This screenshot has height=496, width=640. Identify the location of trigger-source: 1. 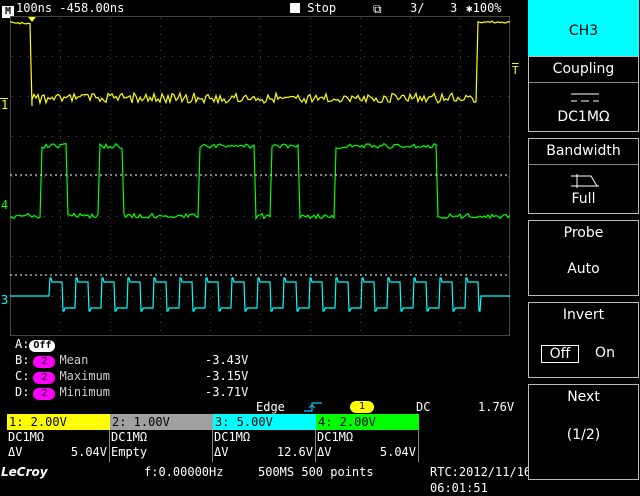
(362, 407).